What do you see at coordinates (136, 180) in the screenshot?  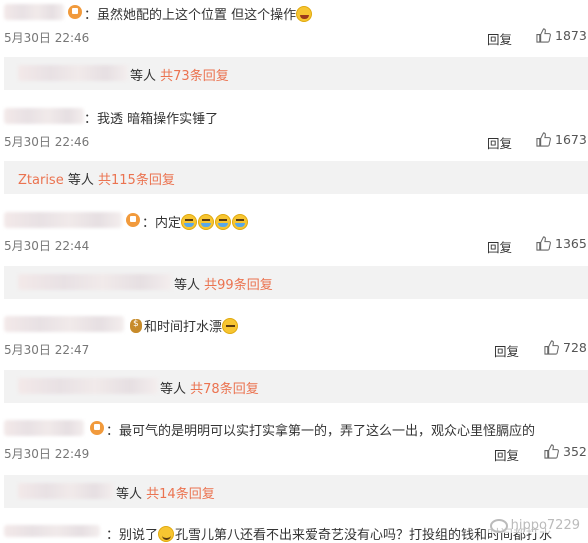 I see `reply-count-link: 共115条回复` at bounding box center [136, 180].